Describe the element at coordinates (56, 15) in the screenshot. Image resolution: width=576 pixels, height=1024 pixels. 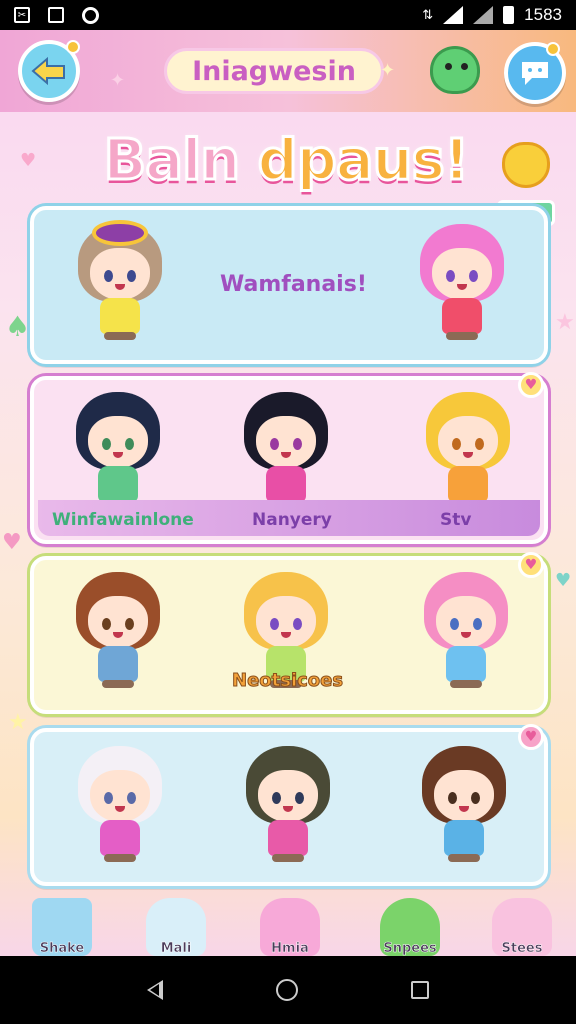
I see `image-icon` at that location.